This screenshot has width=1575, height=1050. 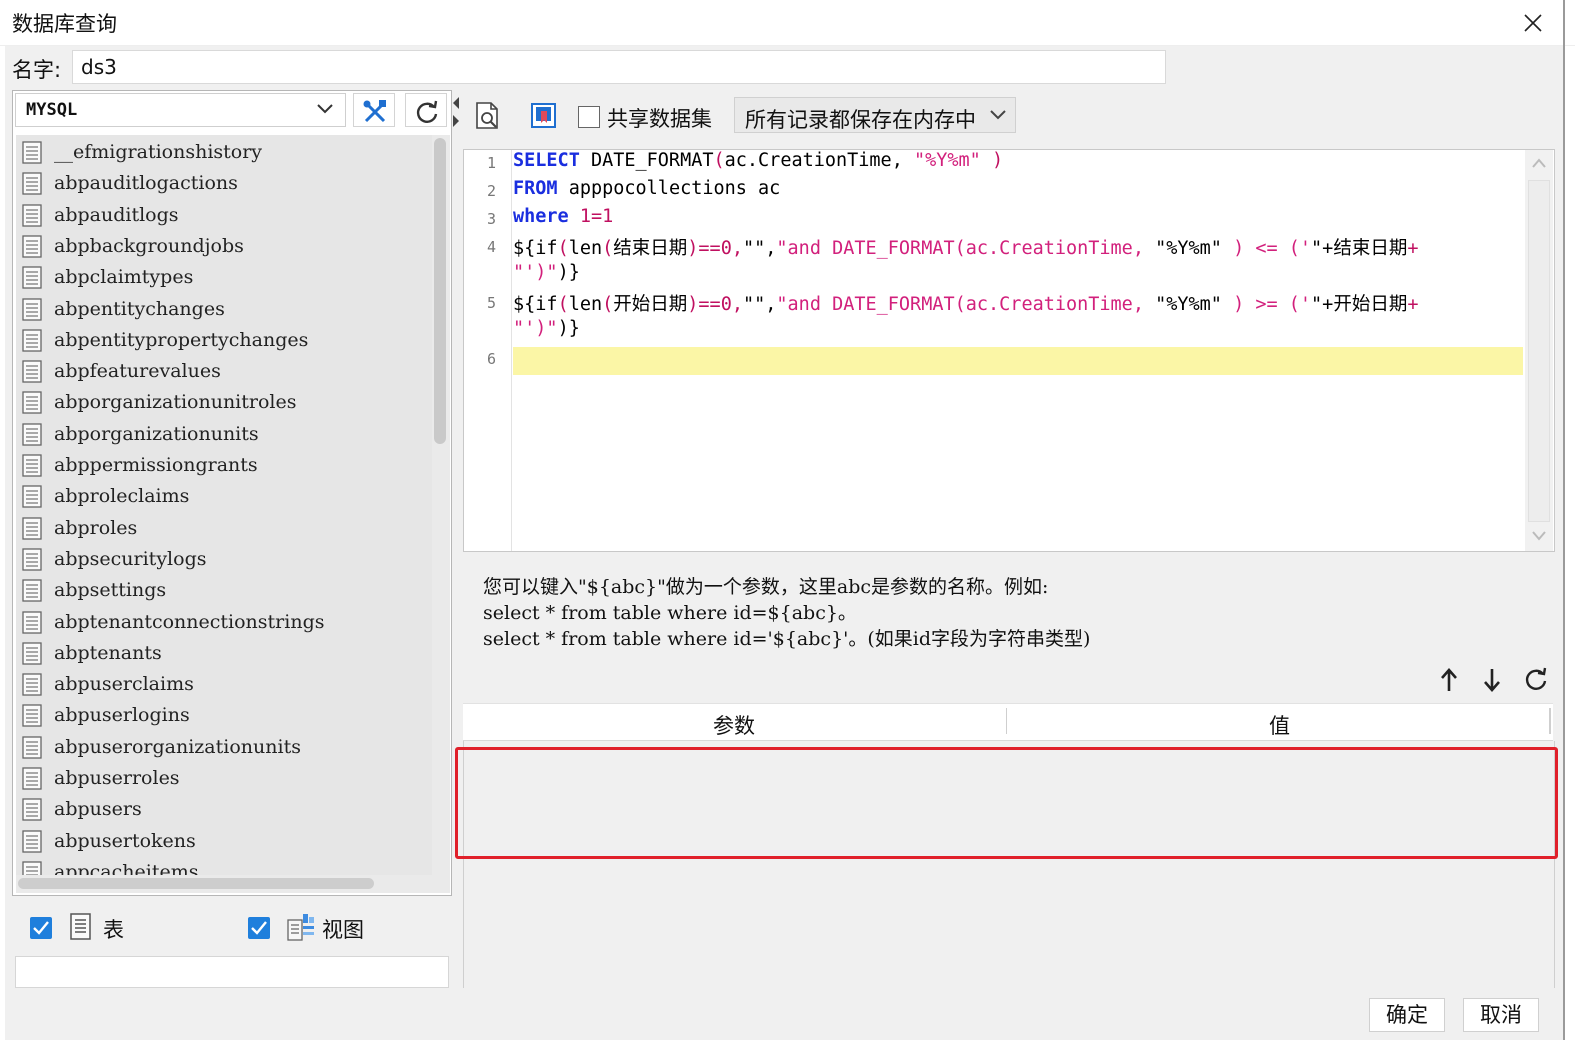 What do you see at coordinates (224, 559) in the screenshot?
I see `table-list-item: abpsecuritylogs` at bounding box center [224, 559].